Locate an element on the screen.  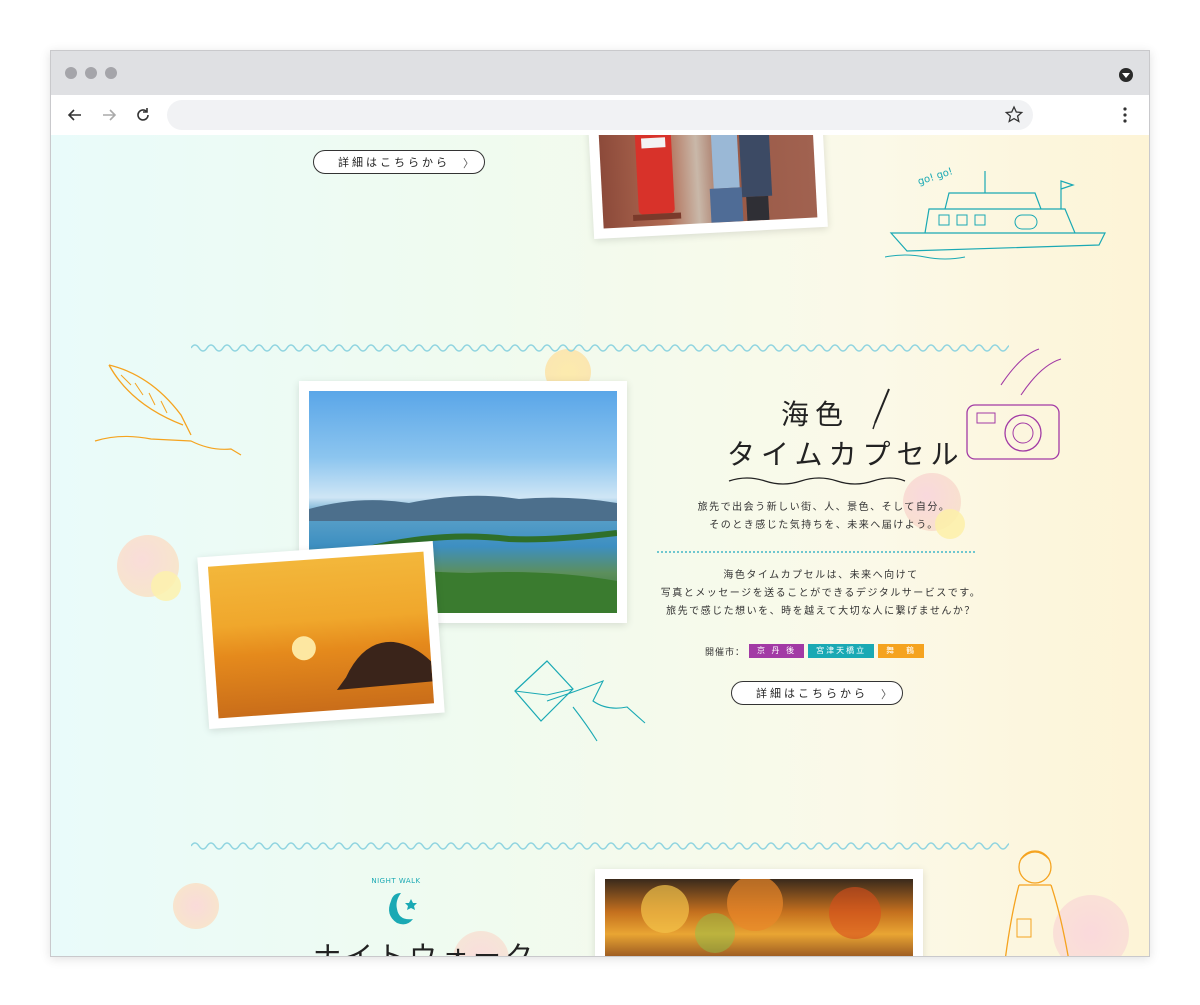
photo-sunset is located at coordinates (321, 635).